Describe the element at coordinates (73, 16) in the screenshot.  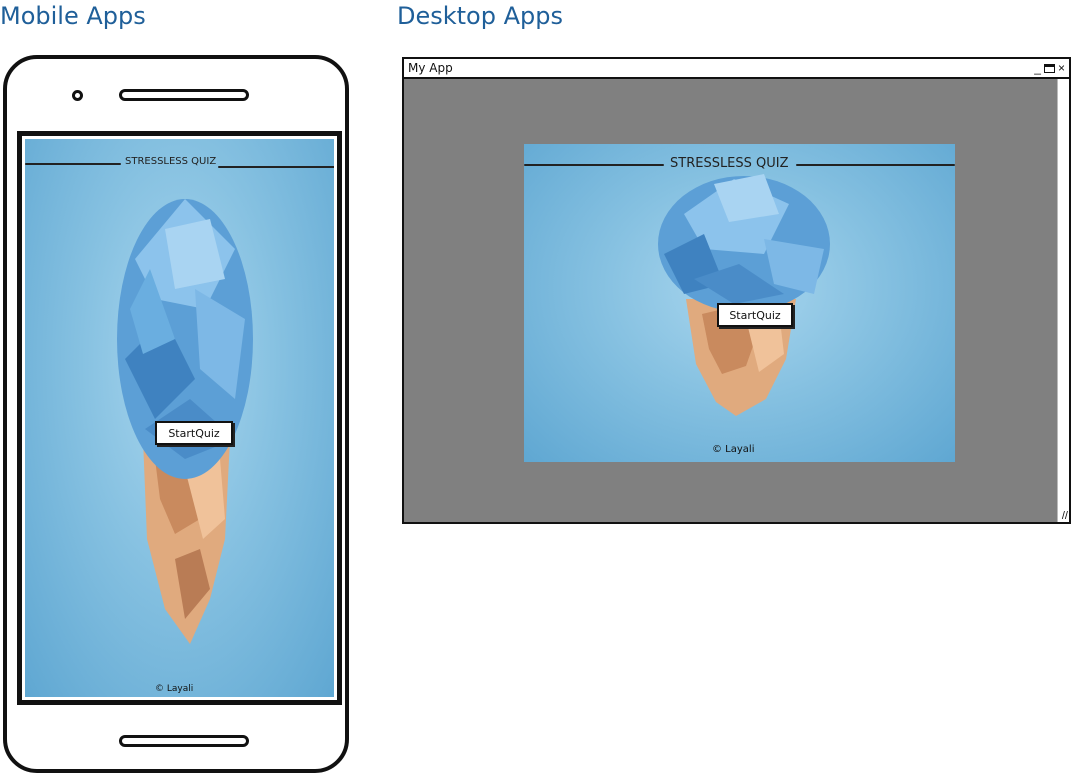
I see `mobile-apps-heading: Mobile Apps` at that location.